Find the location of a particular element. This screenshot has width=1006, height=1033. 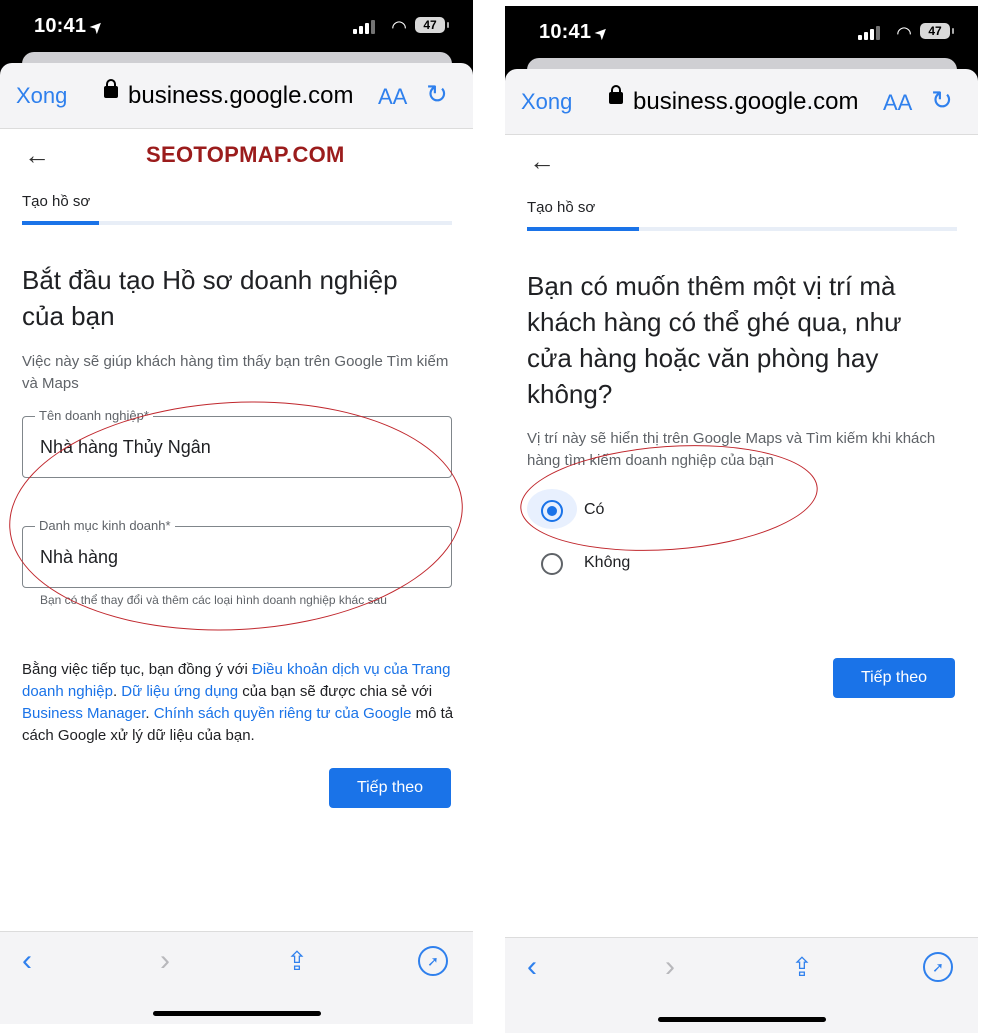

terms-text-3: của bạn sẽ được chia sẻ với is located at coordinates (335, 691).